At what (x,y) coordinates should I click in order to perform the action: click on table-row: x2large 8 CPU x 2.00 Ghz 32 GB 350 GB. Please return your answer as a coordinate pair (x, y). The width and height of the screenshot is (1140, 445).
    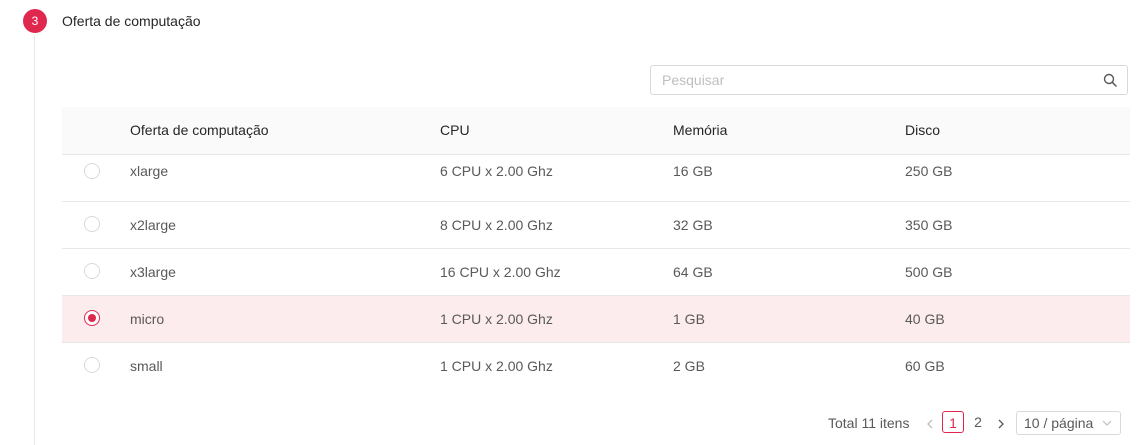
    Looking at the image, I should click on (596, 225).